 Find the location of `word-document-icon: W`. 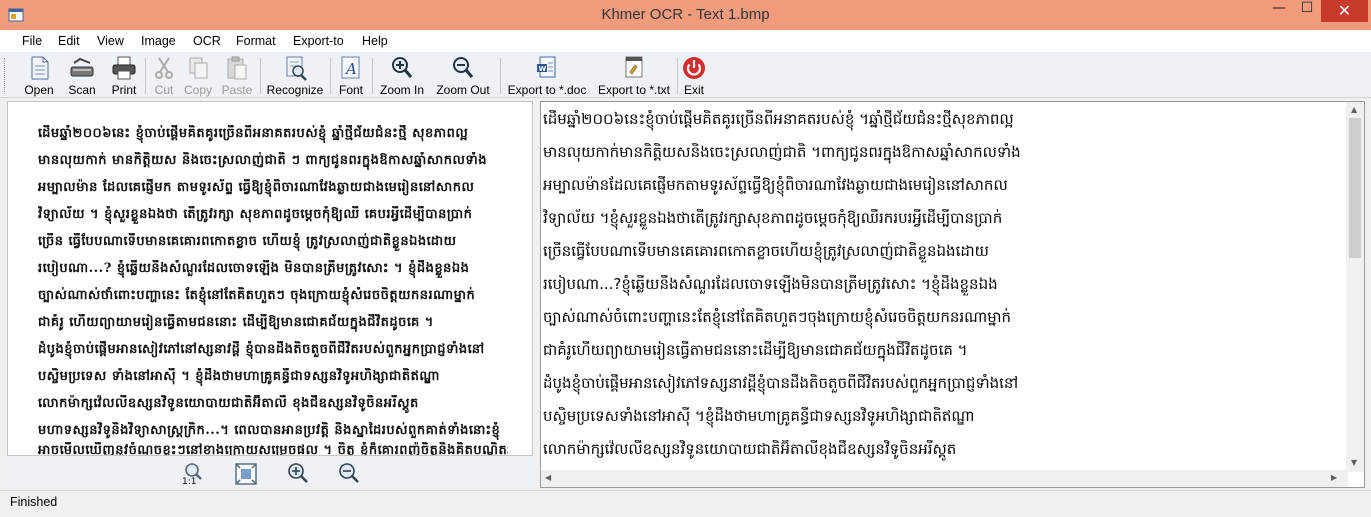

word-document-icon: W is located at coordinates (546, 67).